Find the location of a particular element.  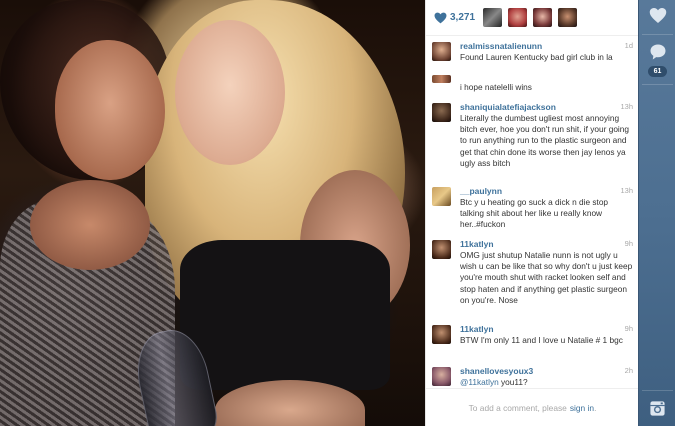

comment-username: shaniquialatefiajackson is located at coordinates (508, 107).